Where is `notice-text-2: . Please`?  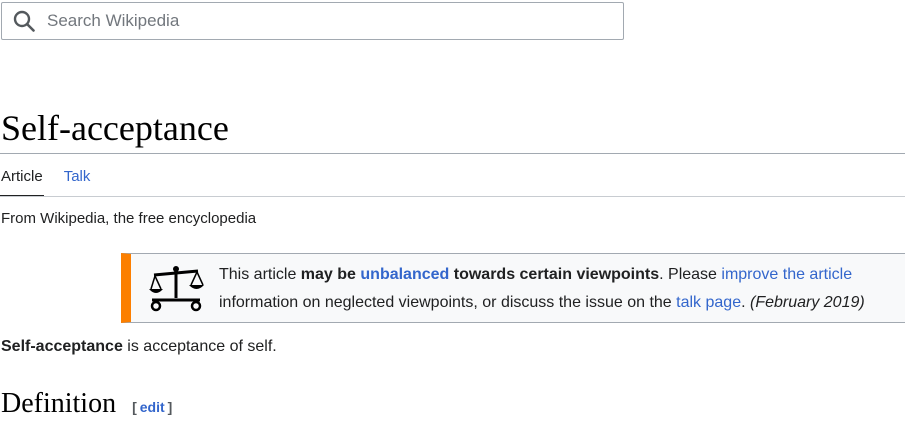 notice-text-2: . Please is located at coordinates (690, 274).